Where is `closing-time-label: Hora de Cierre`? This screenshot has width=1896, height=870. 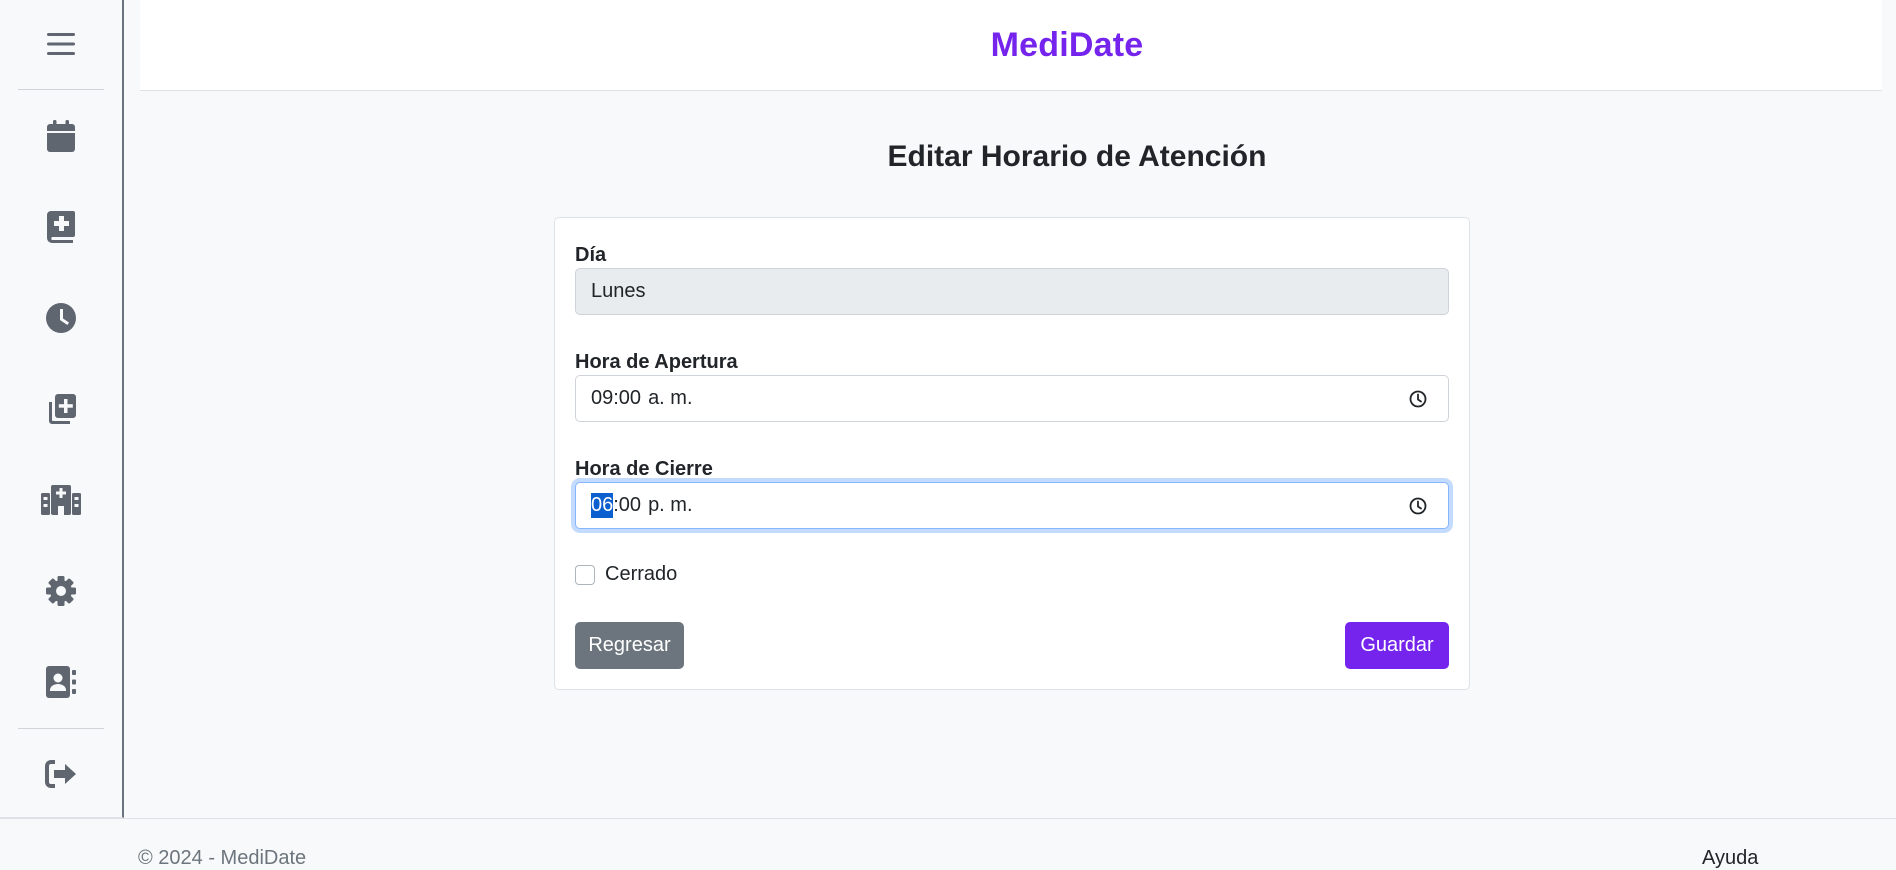
closing-time-label: Hora de Cierre is located at coordinates (644, 469).